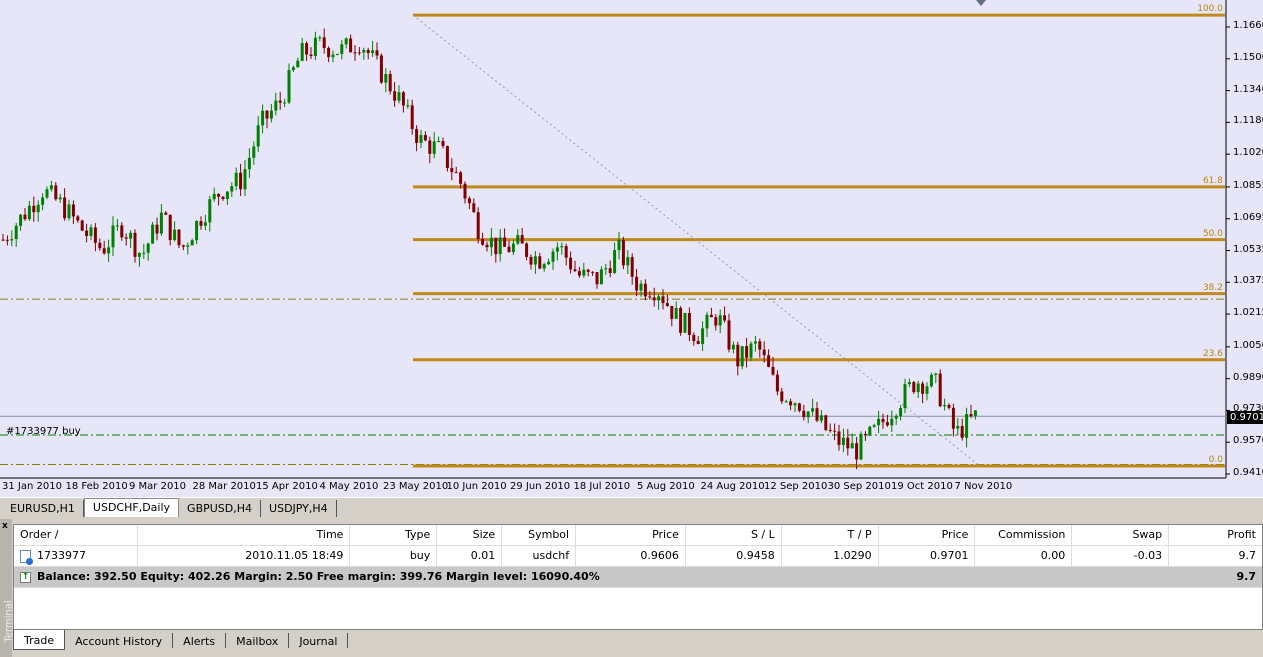 The image size is (1263, 657). What do you see at coordinates (1210, 9) in the screenshot?
I see `fib-level-label: 100.0` at bounding box center [1210, 9].